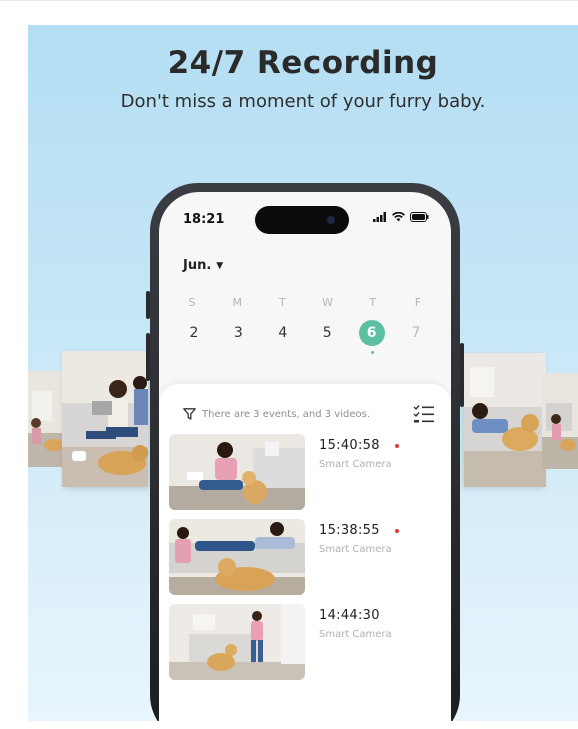  I want to click on status-bar: 18:21, so click(305, 214).